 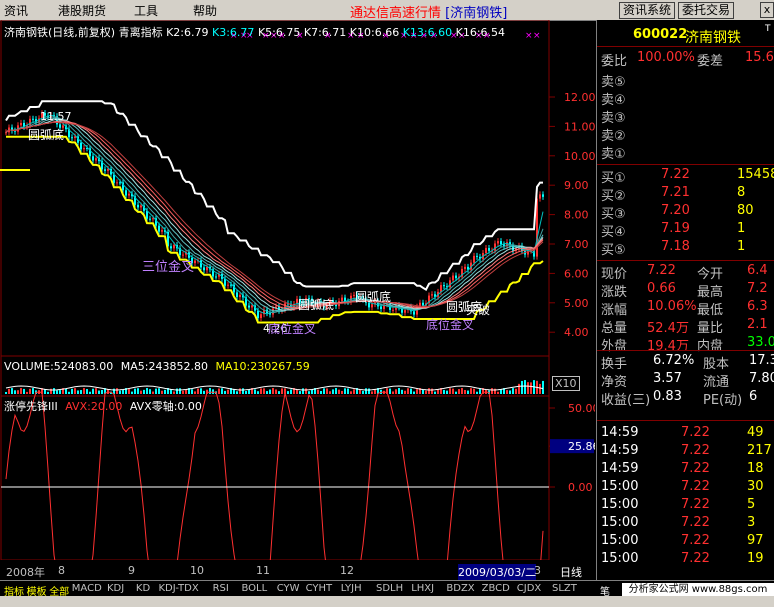 I want to click on indicator-tab: KD, so click(x=143, y=588).